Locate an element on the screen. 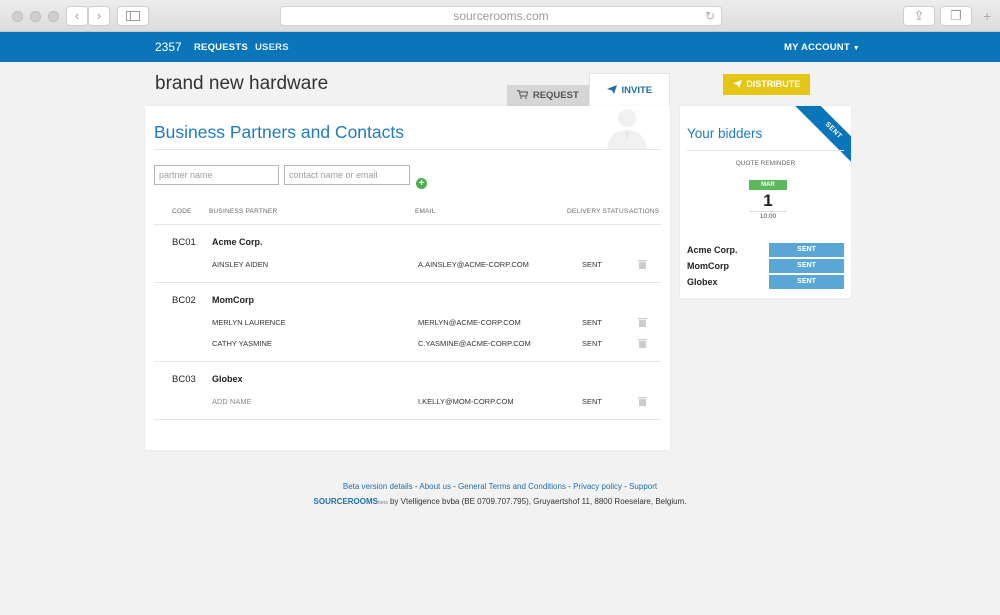 Image resolution: width=1000 pixels, height=615 pixels. tab-request: REQUEST is located at coordinates (548, 95).